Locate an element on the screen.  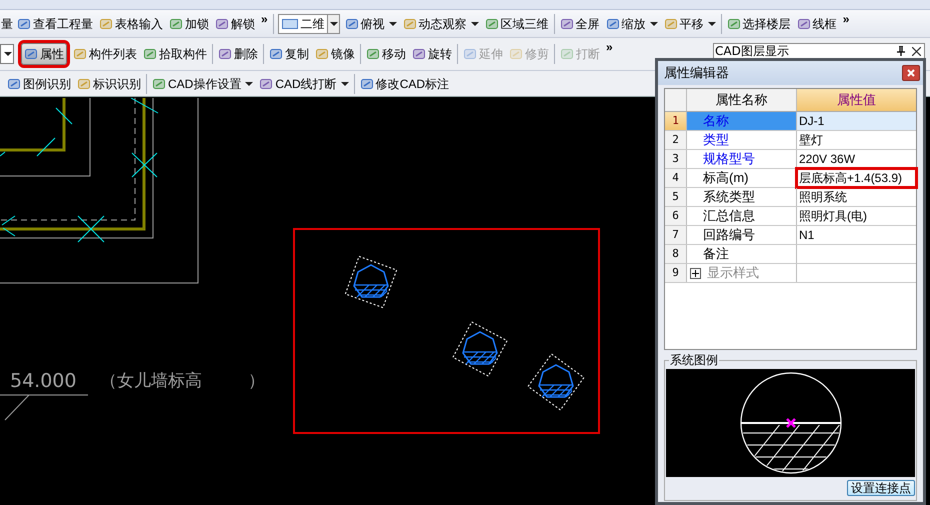
close-button is located at coordinates (911, 73).